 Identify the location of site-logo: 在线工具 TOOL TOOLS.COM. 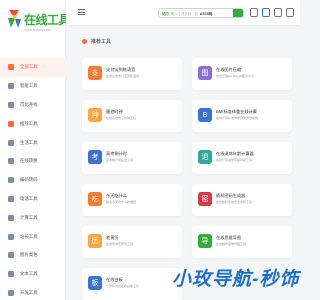
(37, 24).